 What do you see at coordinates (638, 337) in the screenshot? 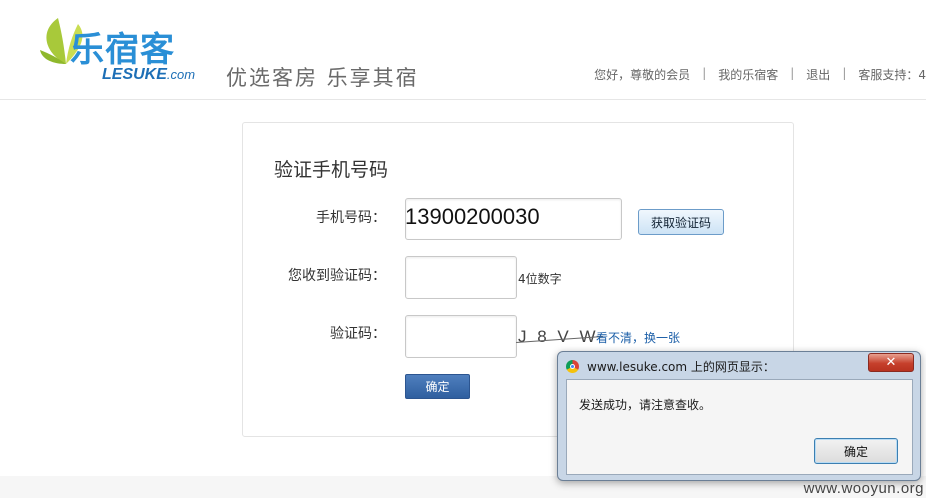
I see `refresh-captcha-link: 看不清，换一张` at bounding box center [638, 337].